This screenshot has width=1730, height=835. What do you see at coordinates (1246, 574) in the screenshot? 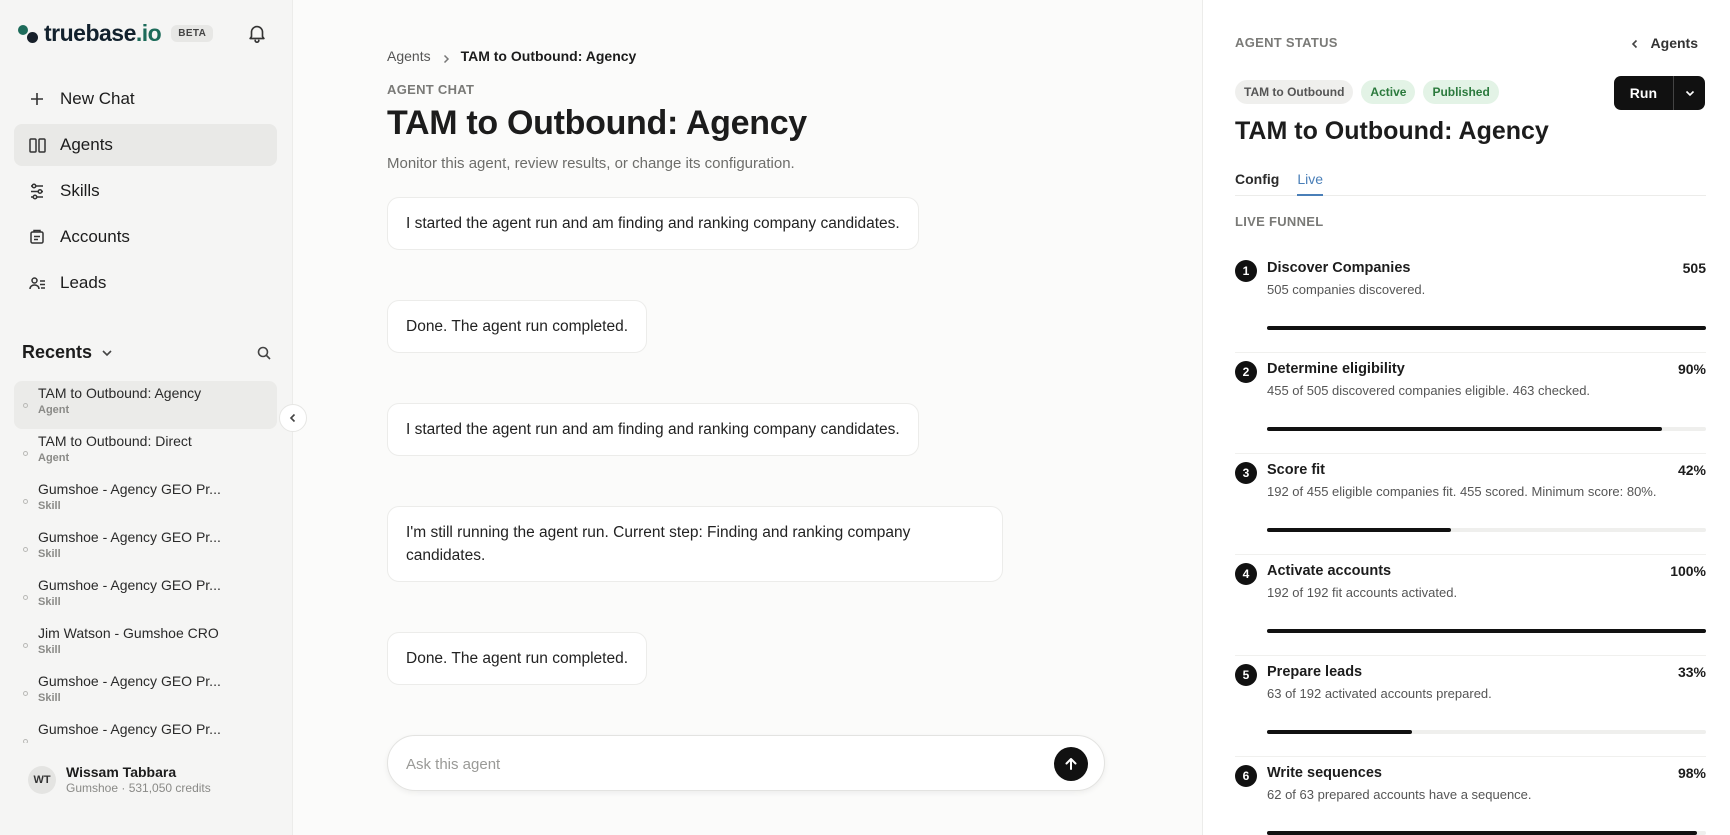
I see `step-number: 4` at bounding box center [1246, 574].